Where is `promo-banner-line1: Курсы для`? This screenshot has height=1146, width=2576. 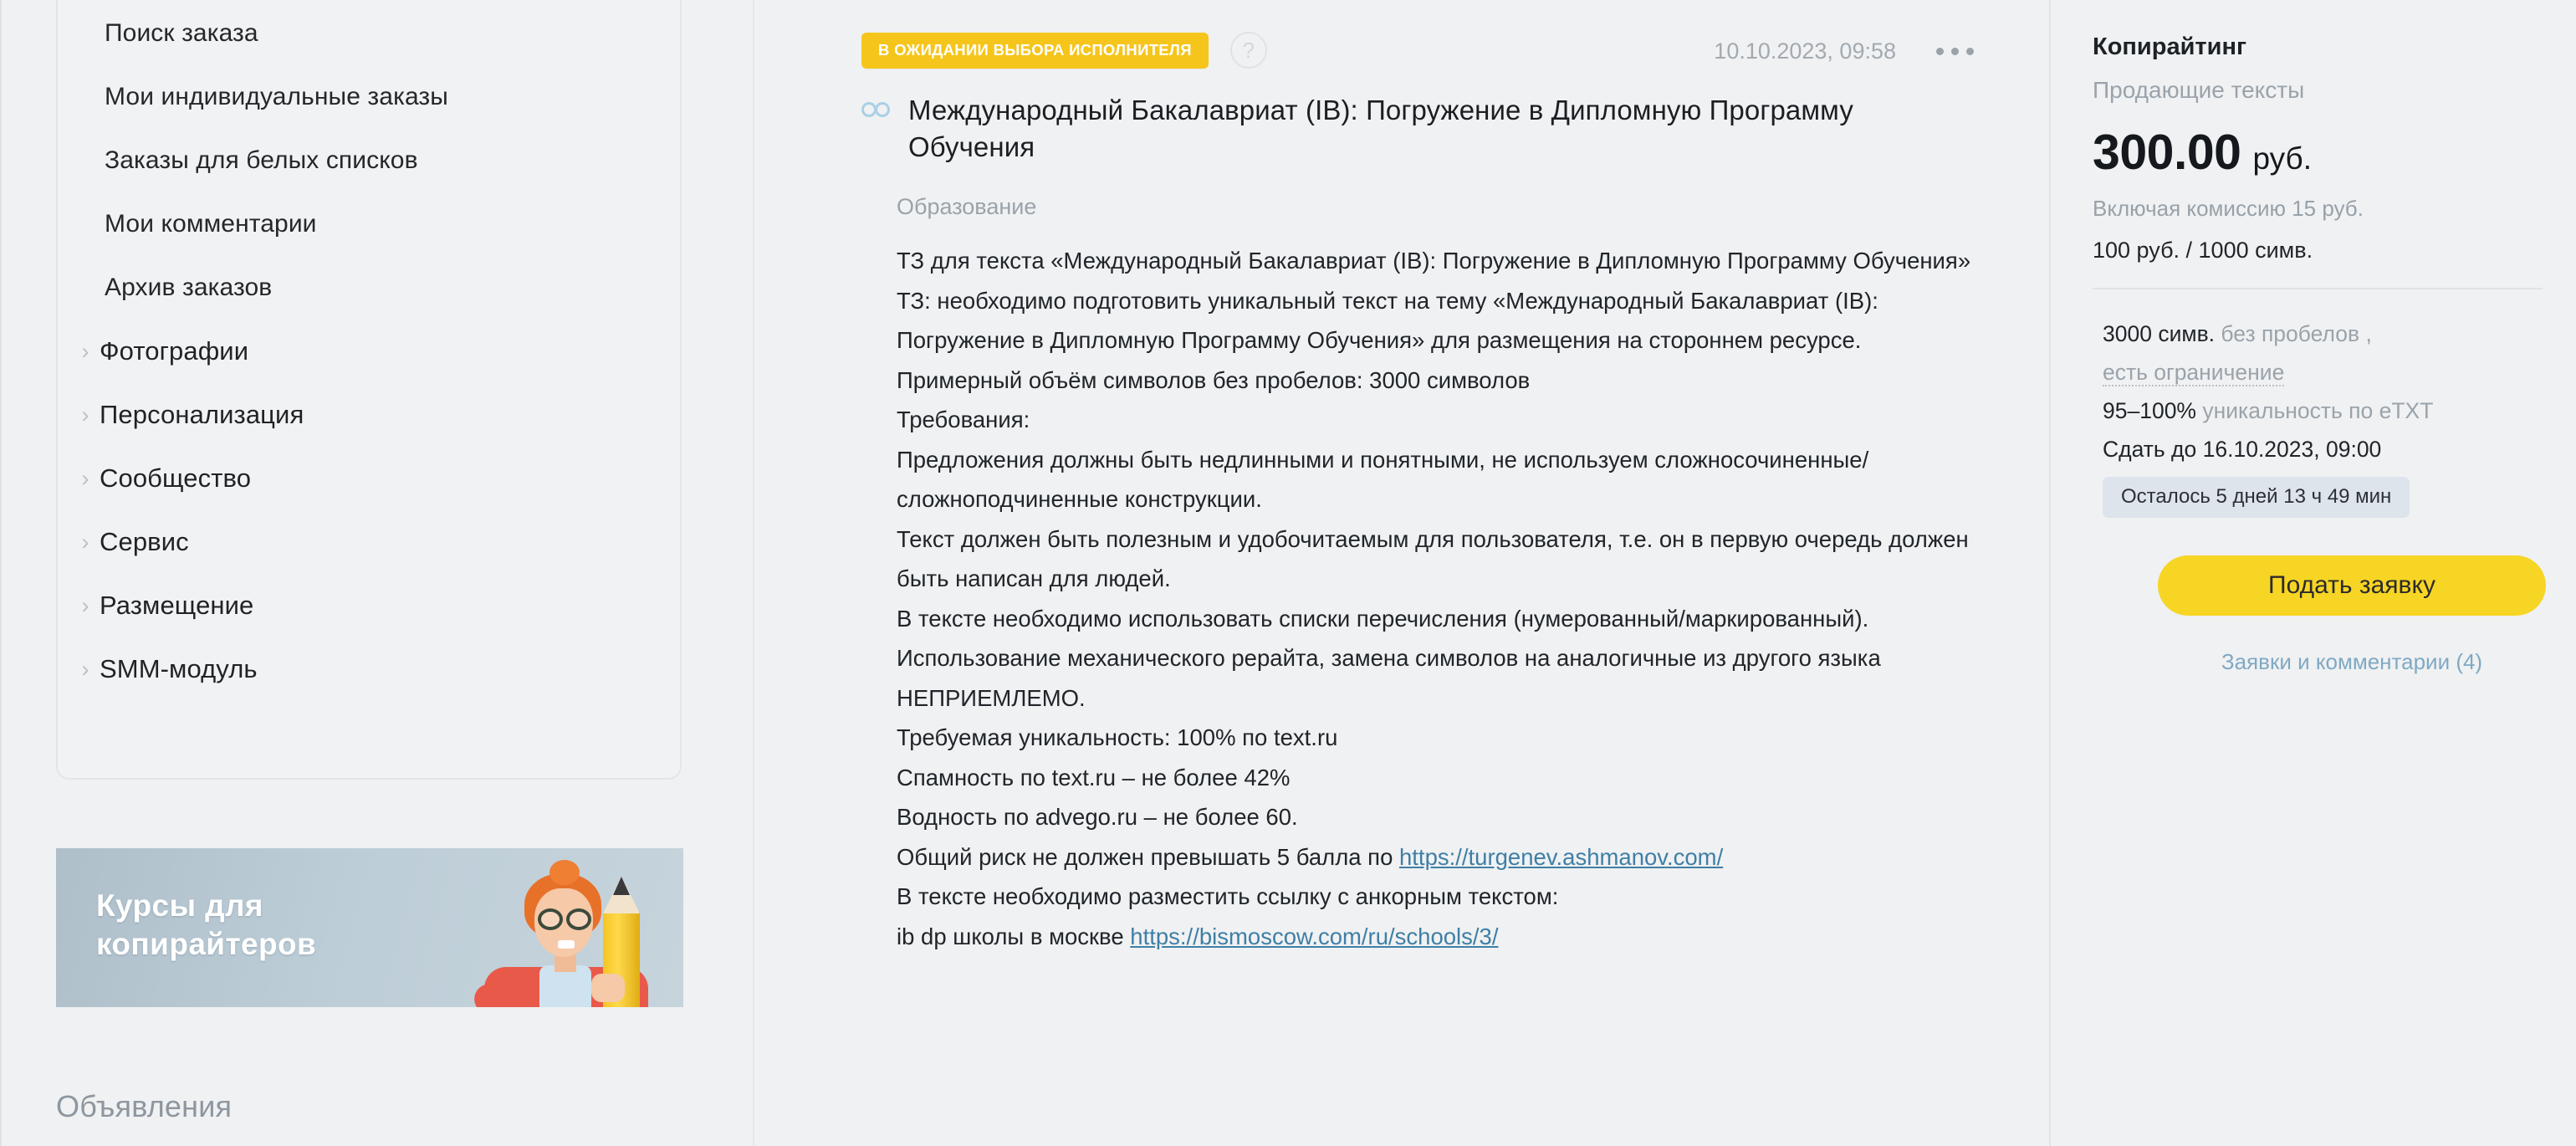
promo-banner-line1: Курсы для is located at coordinates (179, 905).